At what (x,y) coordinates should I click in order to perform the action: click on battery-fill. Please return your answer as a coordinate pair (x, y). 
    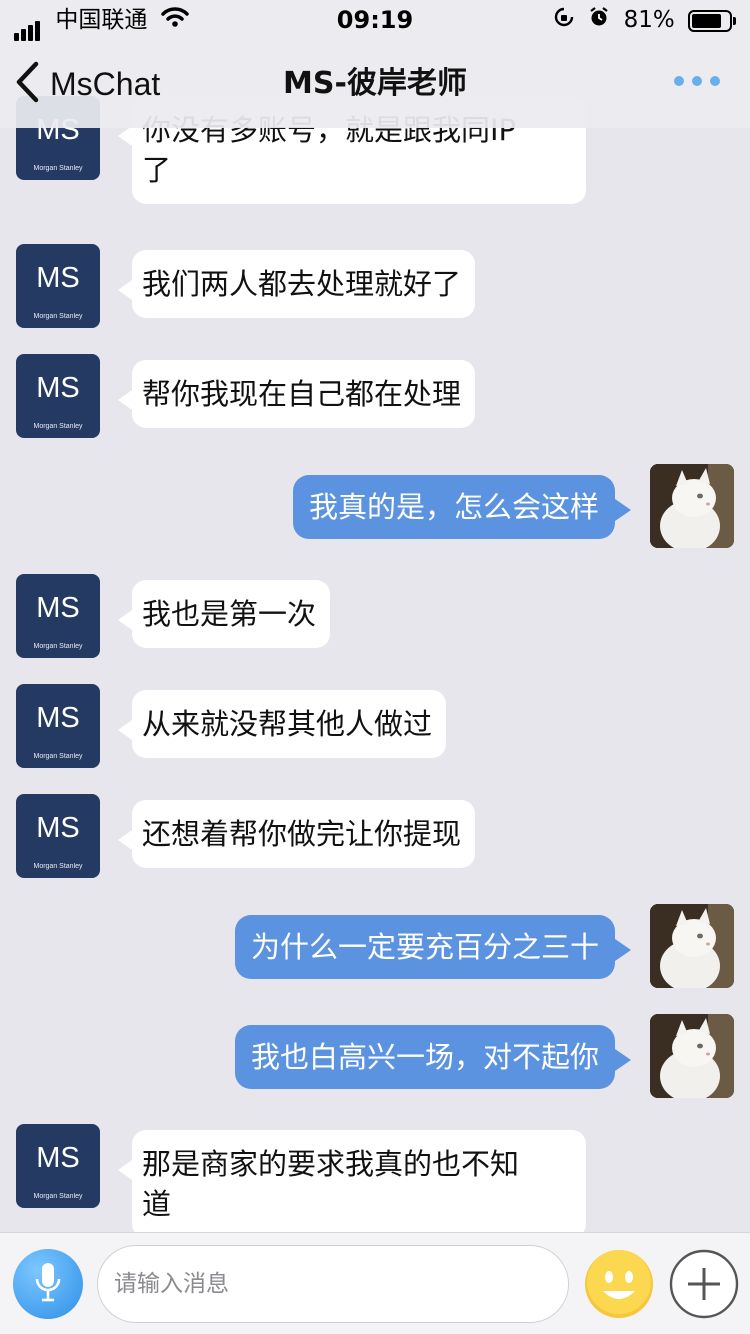
    Looking at the image, I should click on (706, 21).